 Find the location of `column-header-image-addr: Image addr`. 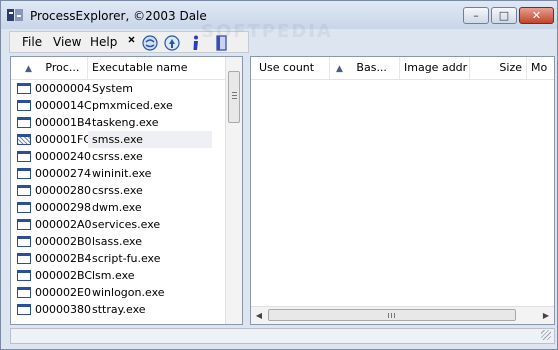

column-header-image-addr: Image addr is located at coordinates (435, 68).